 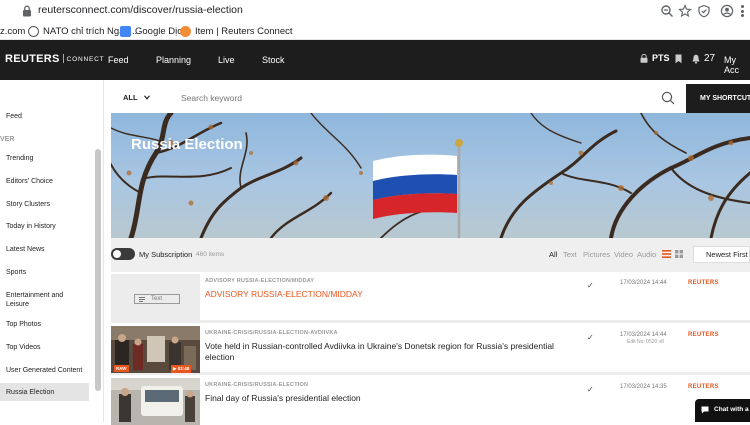 What do you see at coordinates (685, 11) in the screenshot?
I see `star-icon` at bounding box center [685, 11].